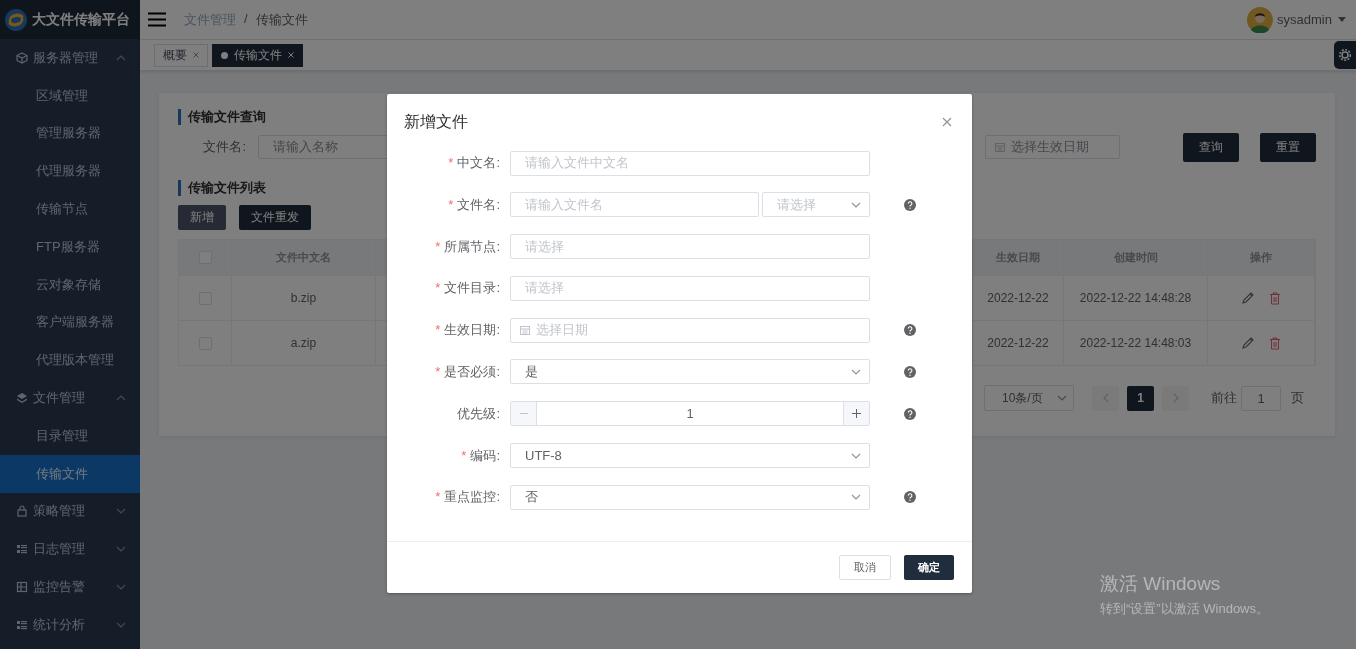  What do you see at coordinates (1224, 398) in the screenshot?
I see `goto-label: 前往` at bounding box center [1224, 398].